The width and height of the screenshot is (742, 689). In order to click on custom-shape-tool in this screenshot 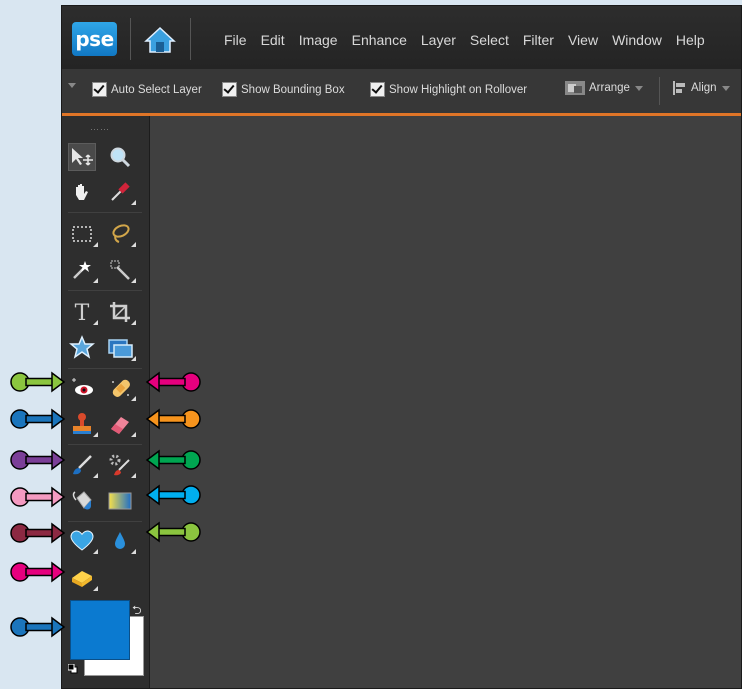, I will do `click(82, 348)`.